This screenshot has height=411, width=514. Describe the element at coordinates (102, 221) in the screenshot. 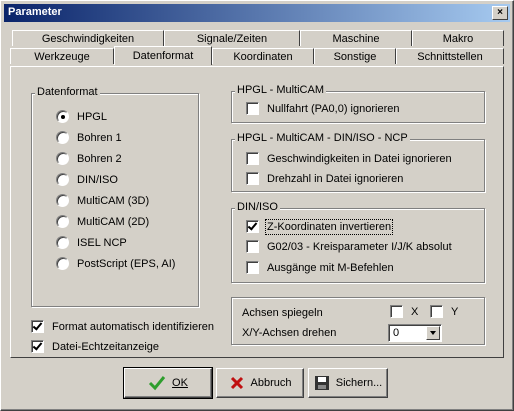

I see `radio-multicam-2d: MultiCAM (2D)` at that location.